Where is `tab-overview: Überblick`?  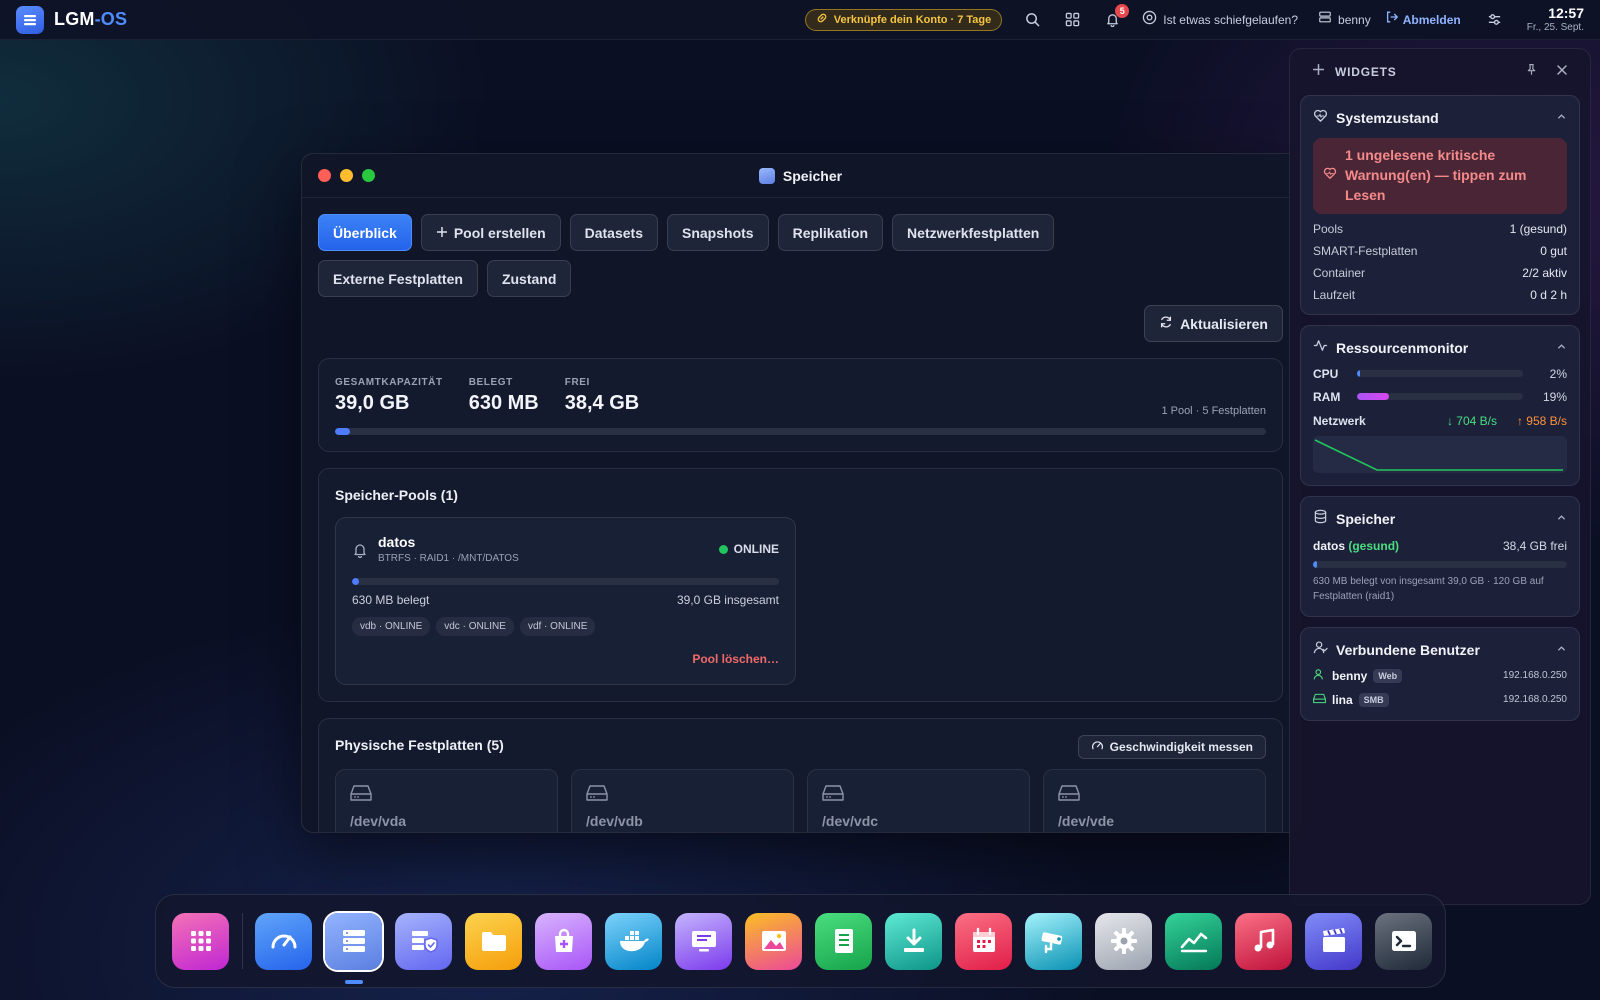 tab-overview: Überblick is located at coordinates (365, 232).